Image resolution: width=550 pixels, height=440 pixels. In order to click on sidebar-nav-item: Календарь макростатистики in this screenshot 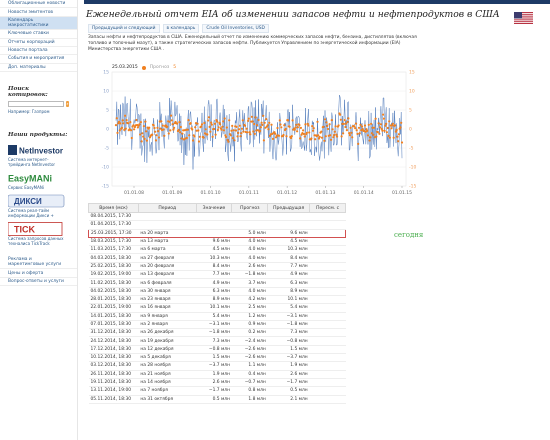, I will do `click(38, 23)`.